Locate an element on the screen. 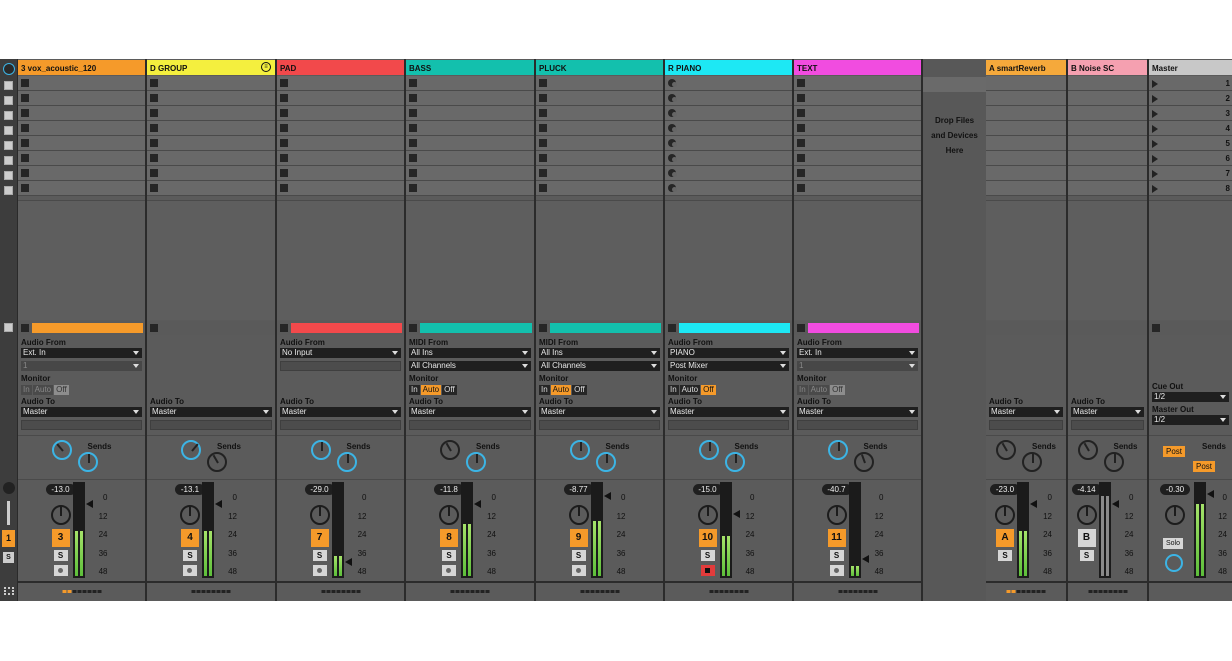 This screenshot has height=661, width=1232. volume-display: -29.0 is located at coordinates (319, 489).